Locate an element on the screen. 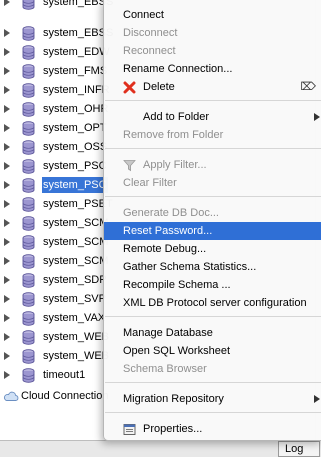  menu-item-label: Remove from Folder is located at coordinates (173, 135).